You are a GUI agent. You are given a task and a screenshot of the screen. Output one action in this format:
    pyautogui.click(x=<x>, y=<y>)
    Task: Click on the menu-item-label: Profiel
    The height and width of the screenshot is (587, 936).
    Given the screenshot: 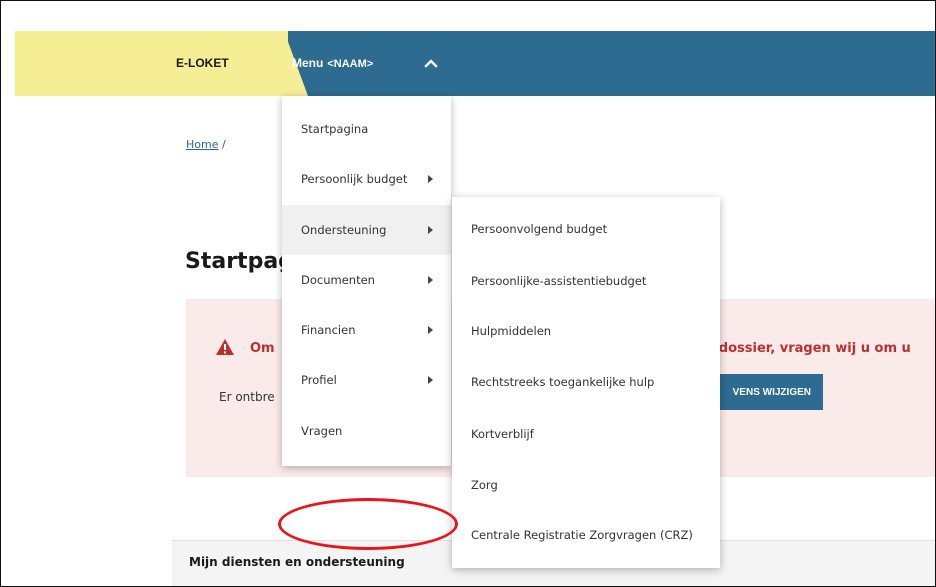 What is the action you would take?
    pyautogui.click(x=319, y=380)
    